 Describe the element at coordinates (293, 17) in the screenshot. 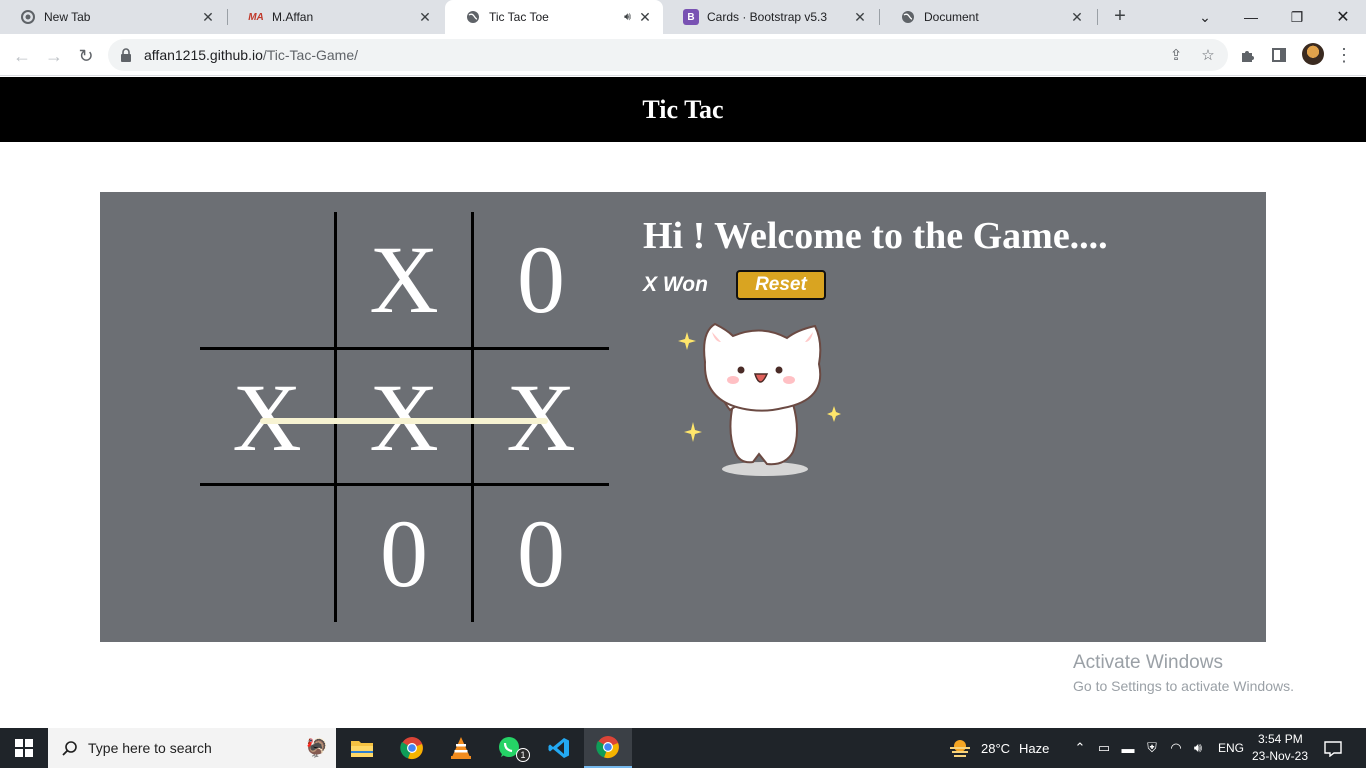

I see `tab-title: M.Affan` at that location.